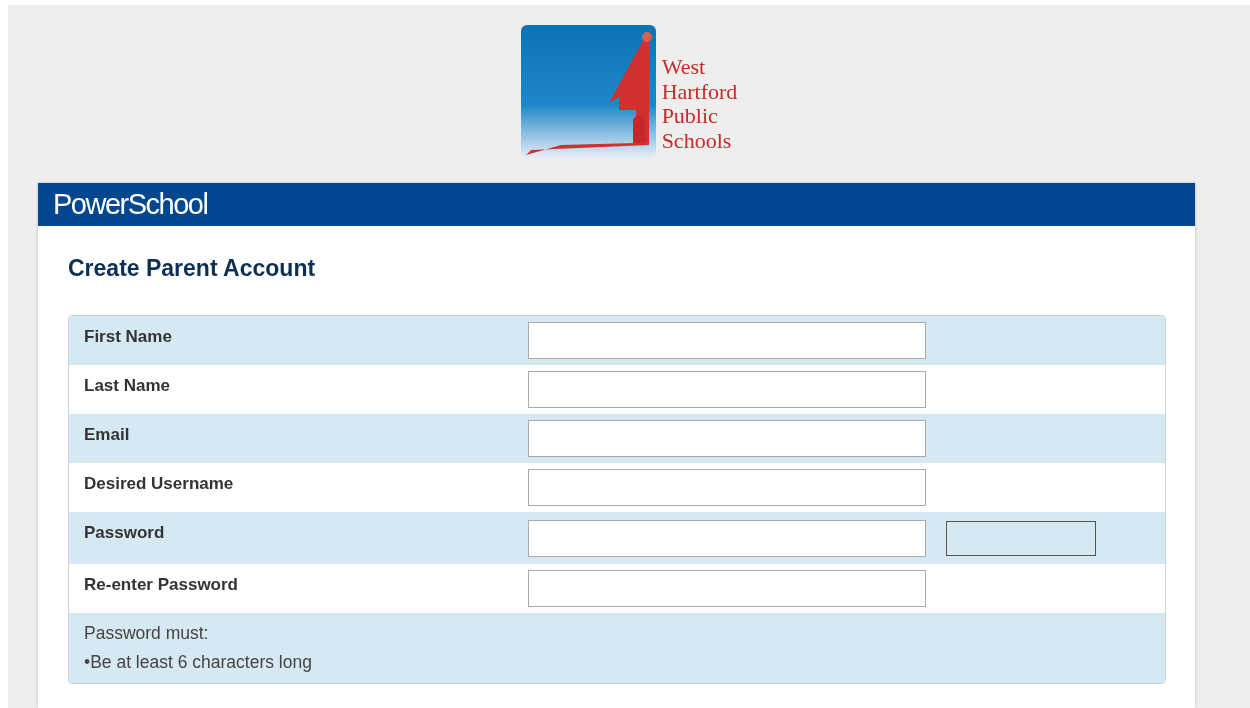 The width and height of the screenshot is (1250, 708). Describe the element at coordinates (159, 483) in the screenshot. I see `field-label: Desired Username` at that location.